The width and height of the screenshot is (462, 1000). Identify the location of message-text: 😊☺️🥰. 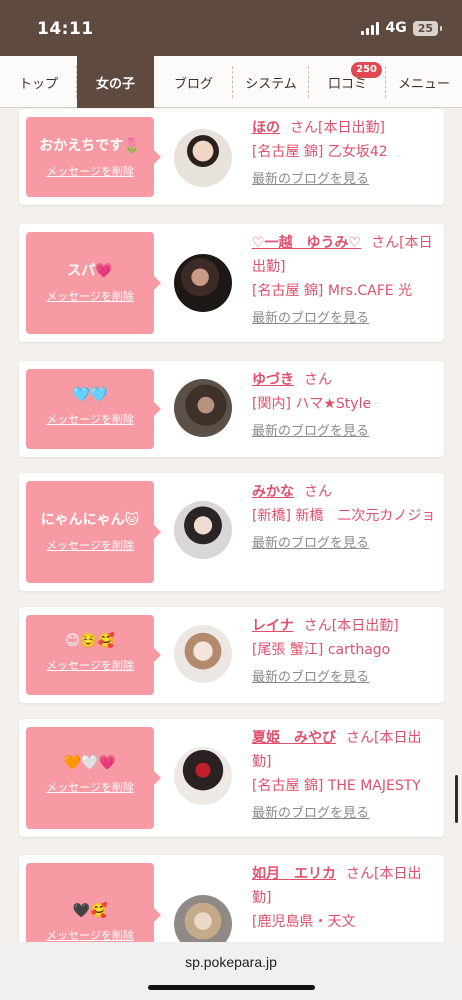
(90, 641).